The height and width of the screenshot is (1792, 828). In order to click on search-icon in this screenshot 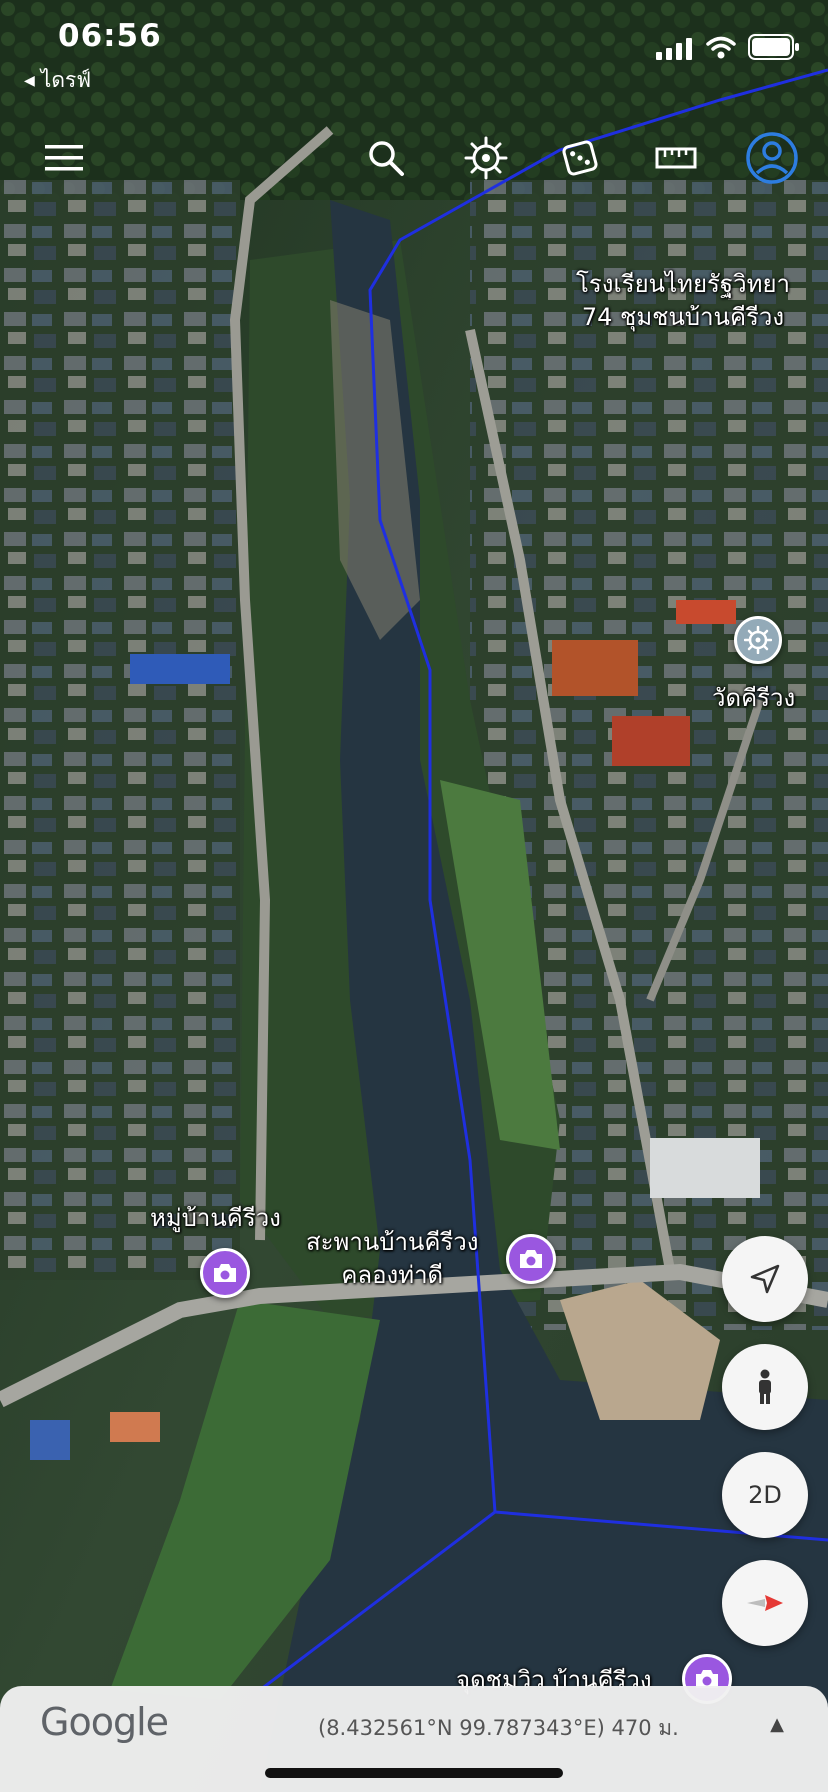, I will do `click(386, 158)`.